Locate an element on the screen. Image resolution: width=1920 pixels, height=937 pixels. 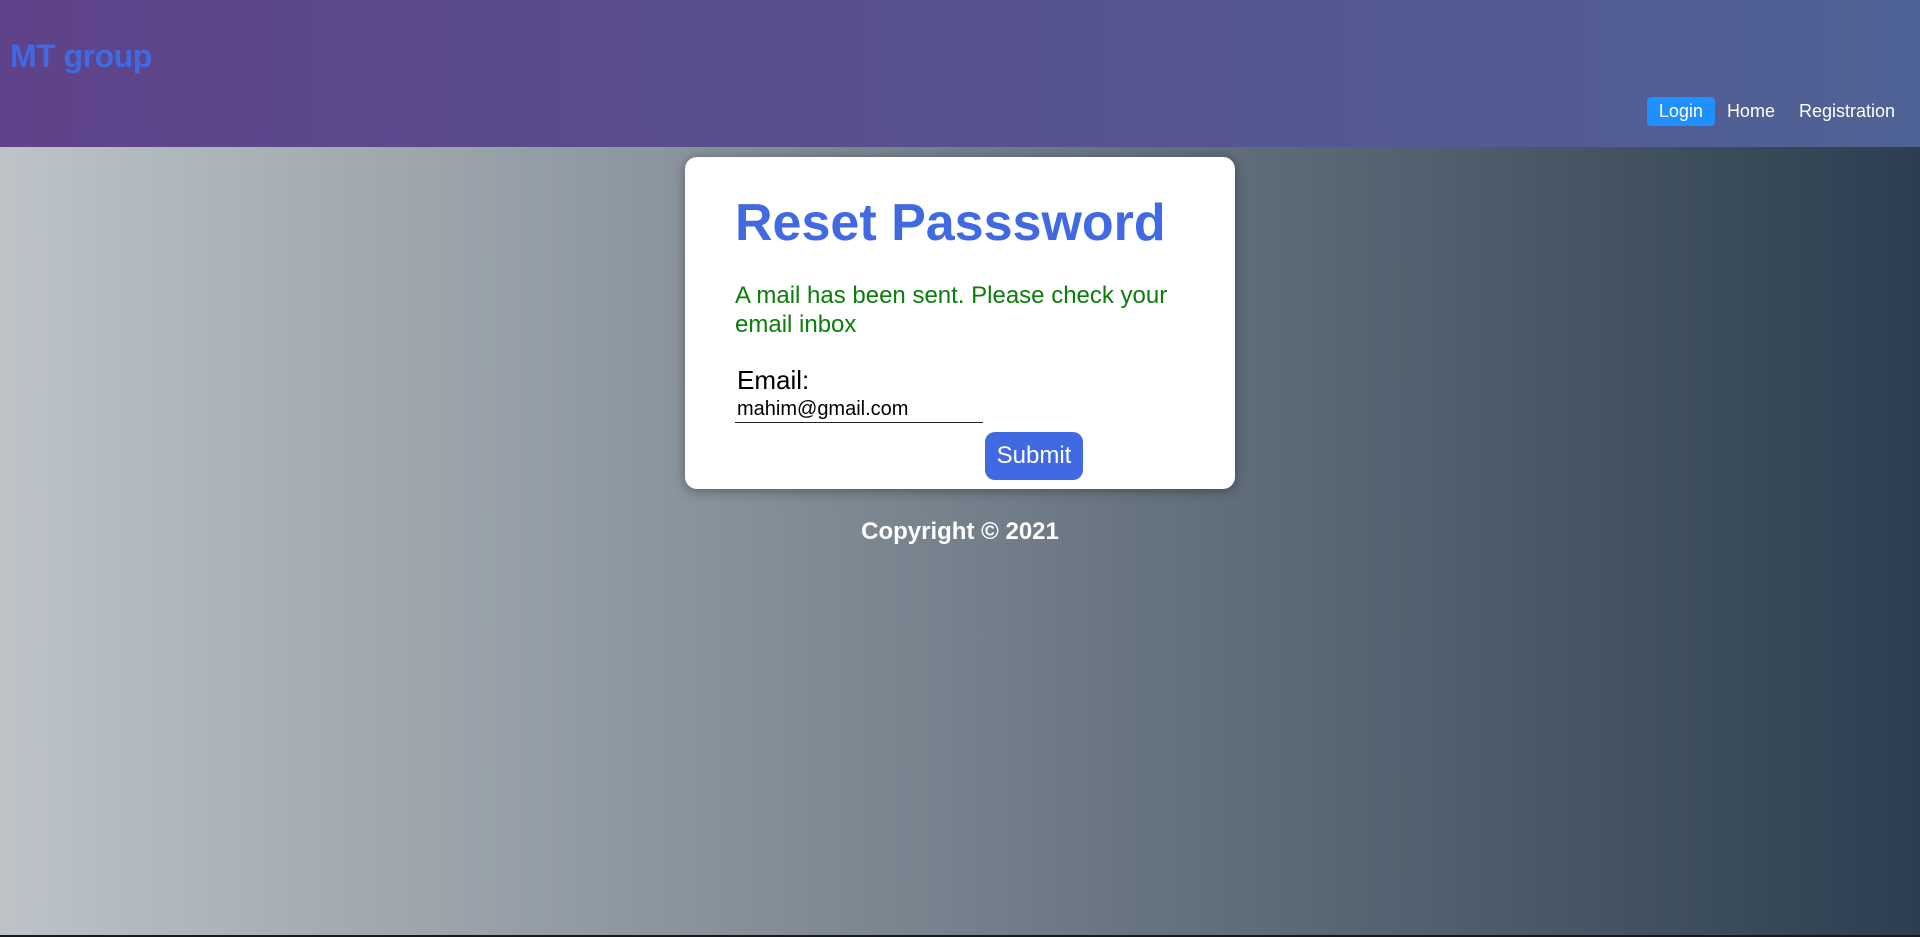
brand-logo: MT group is located at coordinates (81, 56).